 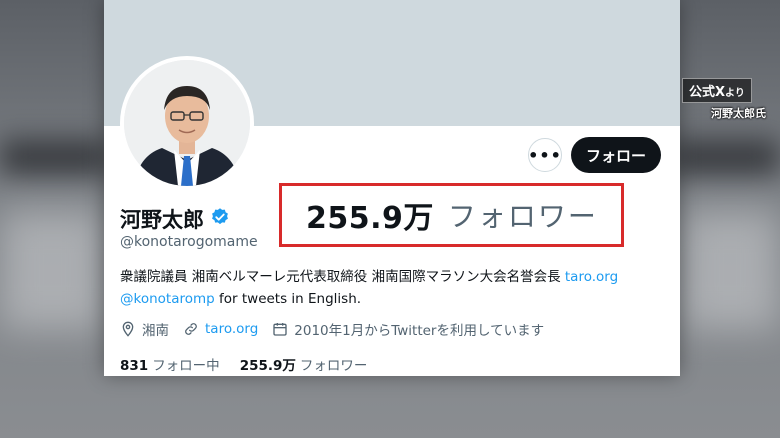 What do you see at coordinates (370, 218) in the screenshot?
I see `highlight-followers-number: 255.9万` at bounding box center [370, 218].